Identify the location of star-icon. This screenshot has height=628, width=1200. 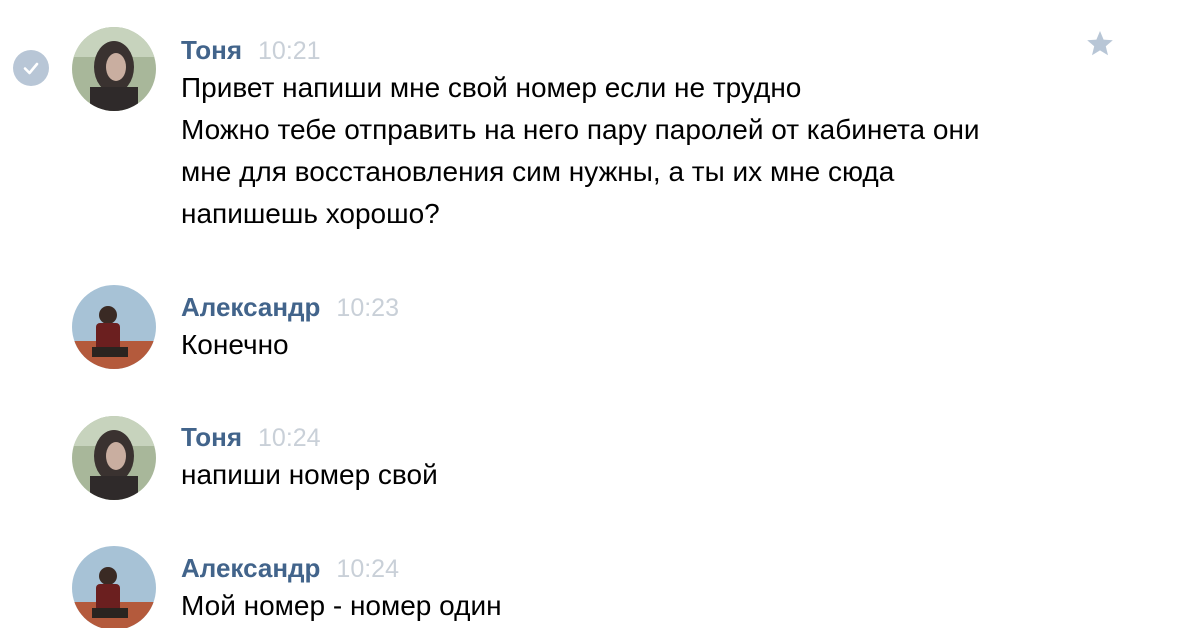
(1100, 44).